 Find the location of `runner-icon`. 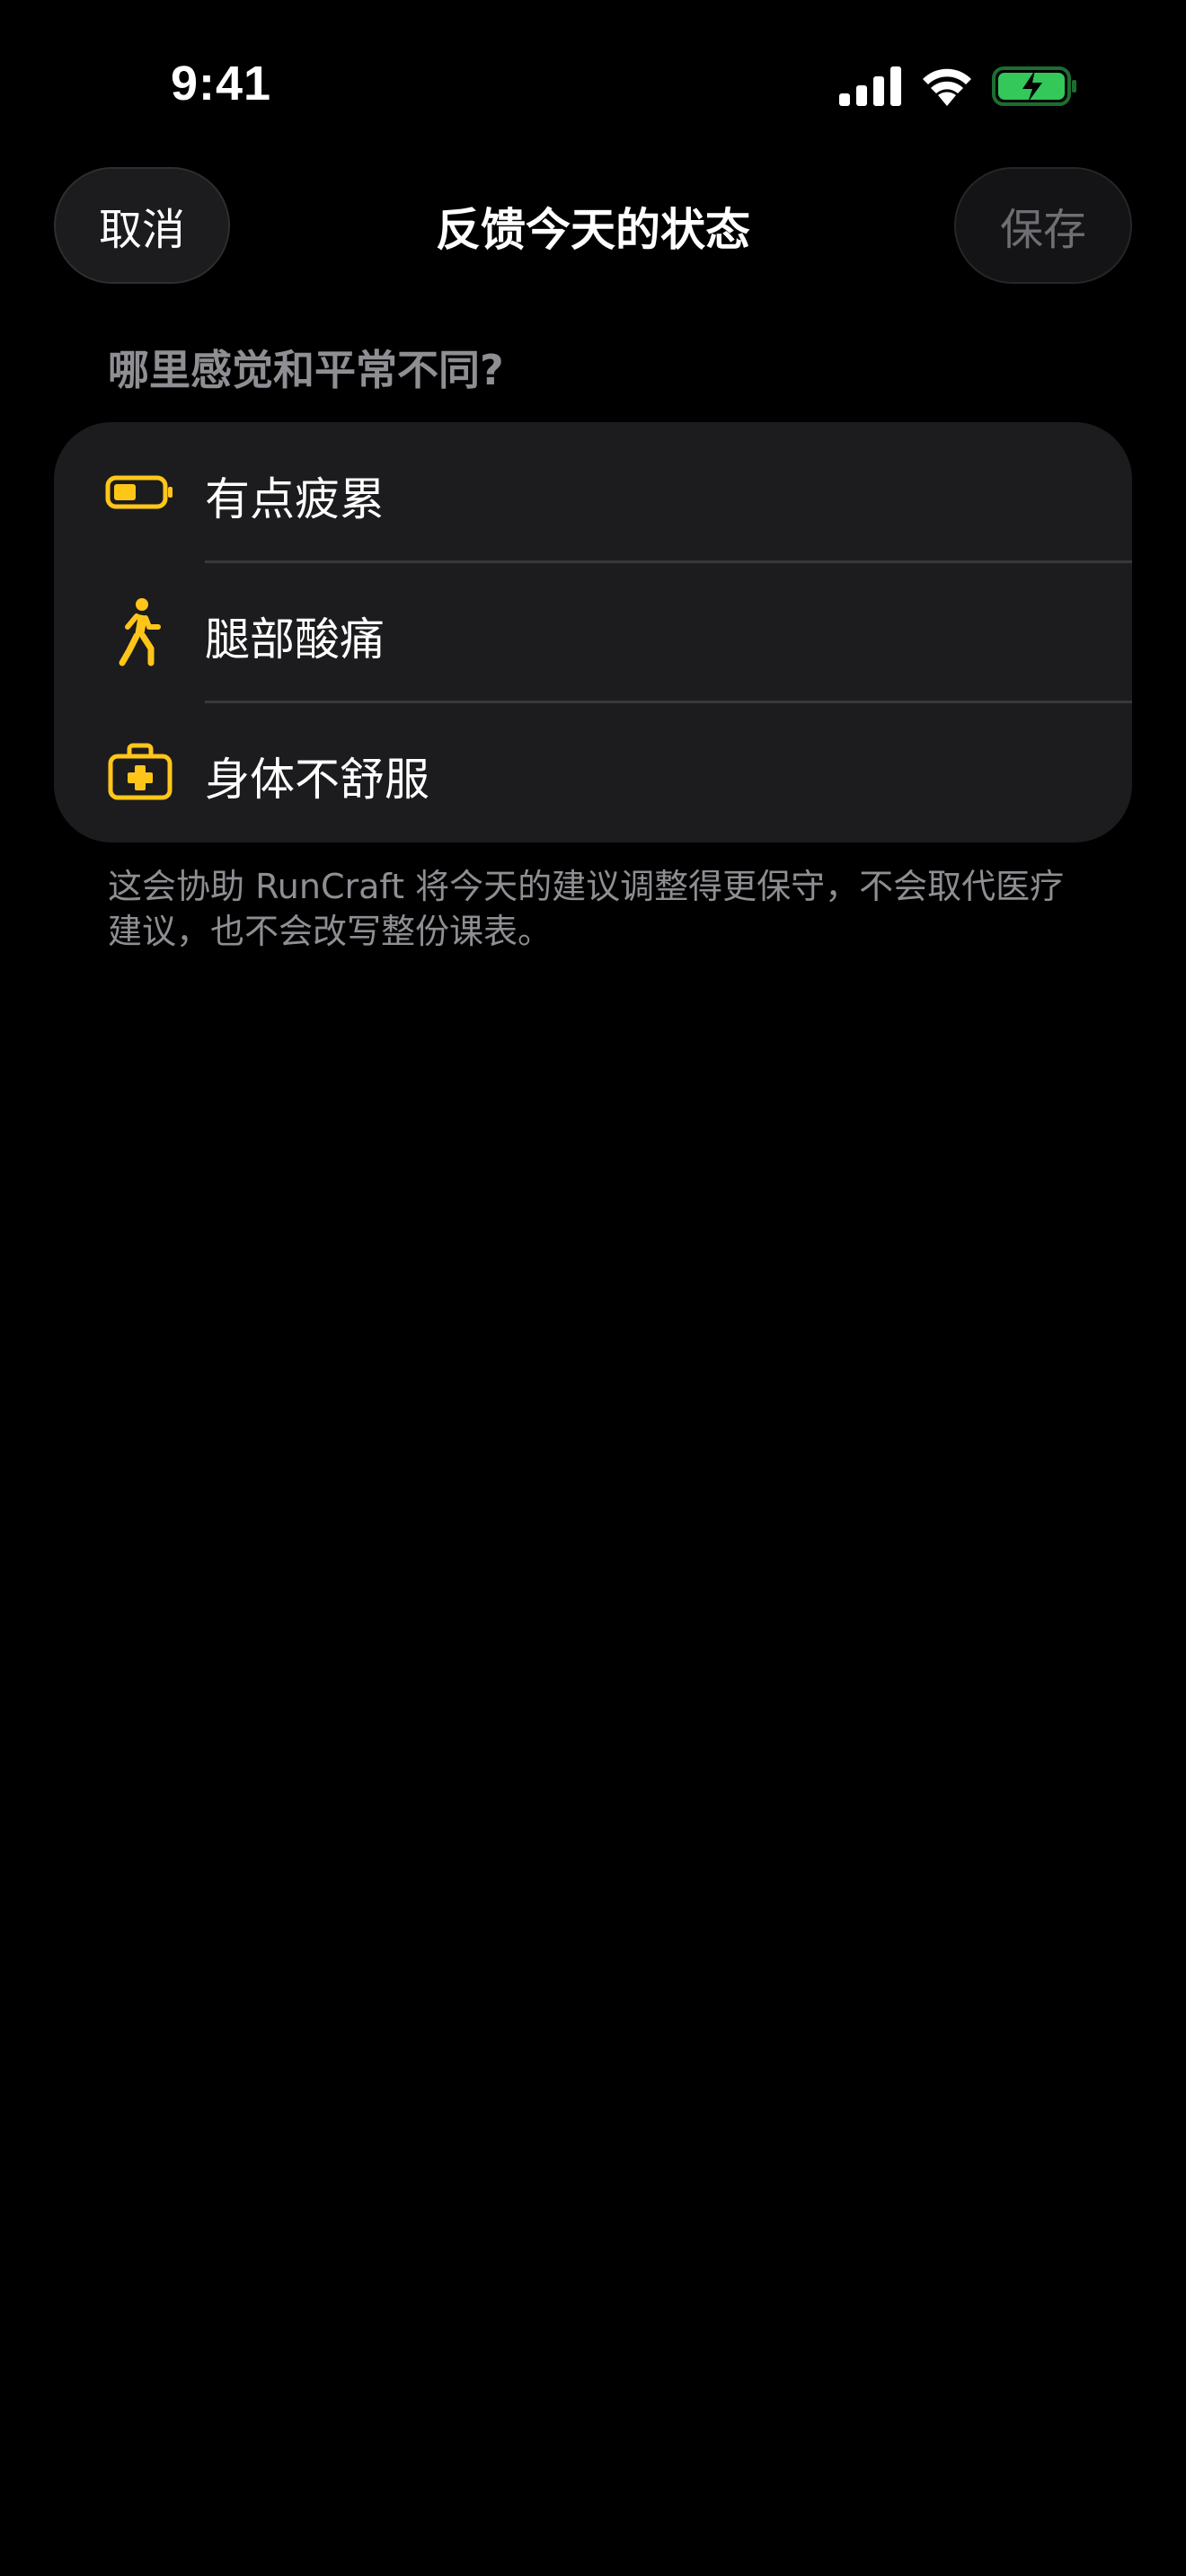

runner-icon is located at coordinates (140, 632).